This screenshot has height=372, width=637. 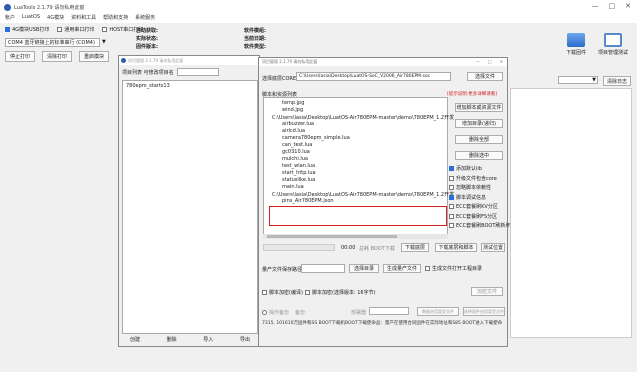 I want to click on close-button: ✕, so click(x=628, y=6).